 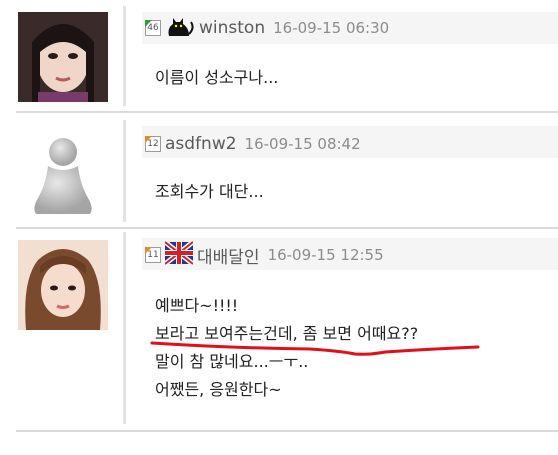 I want to click on comment-line: 예쁘다~!!!!, so click(x=197, y=305).